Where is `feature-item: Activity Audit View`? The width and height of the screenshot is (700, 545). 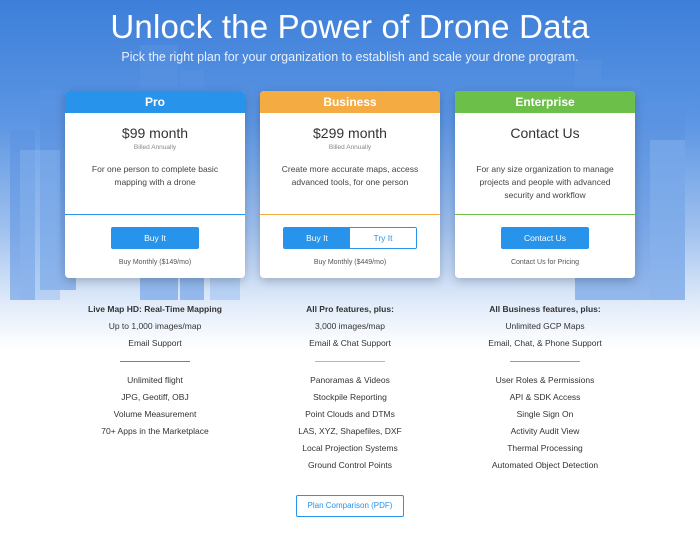 feature-item: Activity Audit View is located at coordinates (545, 431).